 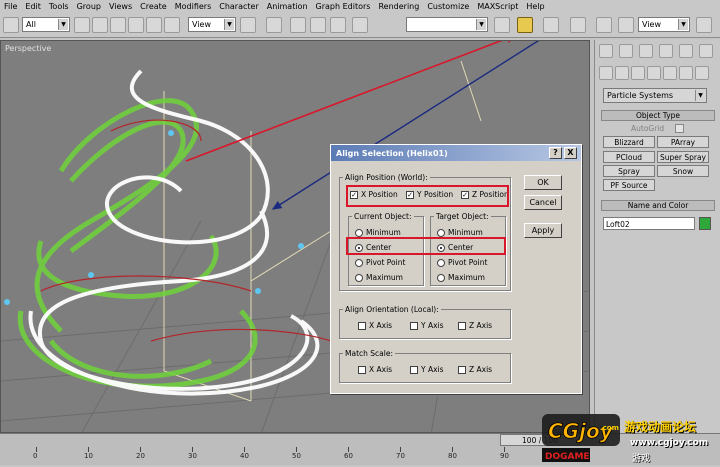 I want to click on motion-tab-icon, so click(x=666, y=51).